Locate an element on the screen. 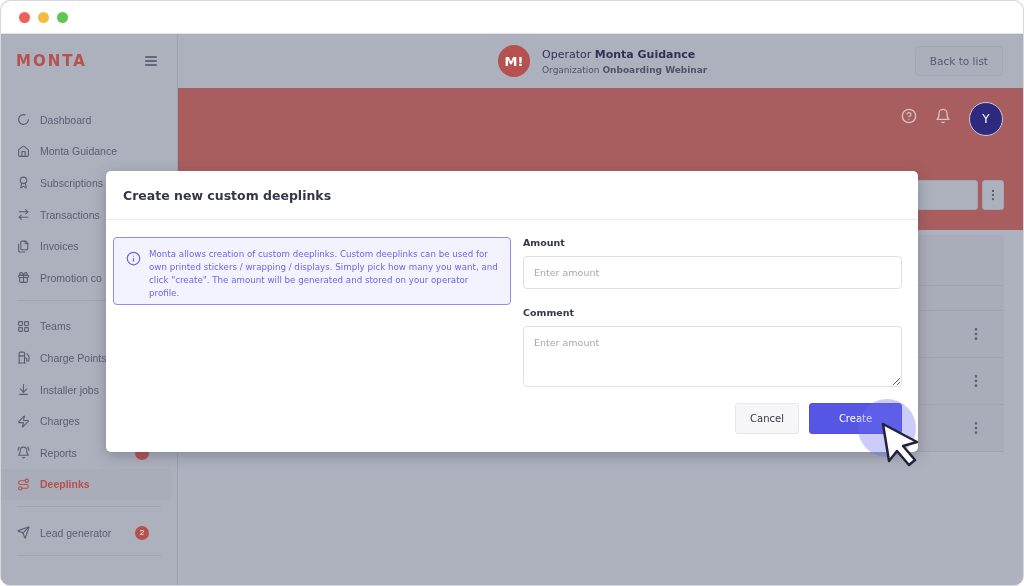  paper-plane-icon is located at coordinates (23, 533).